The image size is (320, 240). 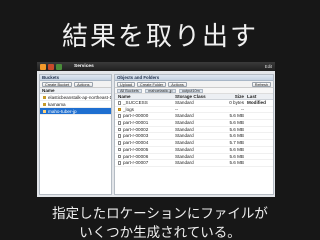 What do you see at coordinates (43, 66) in the screenshot?
I see `aws-logo-icon` at bounding box center [43, 66].